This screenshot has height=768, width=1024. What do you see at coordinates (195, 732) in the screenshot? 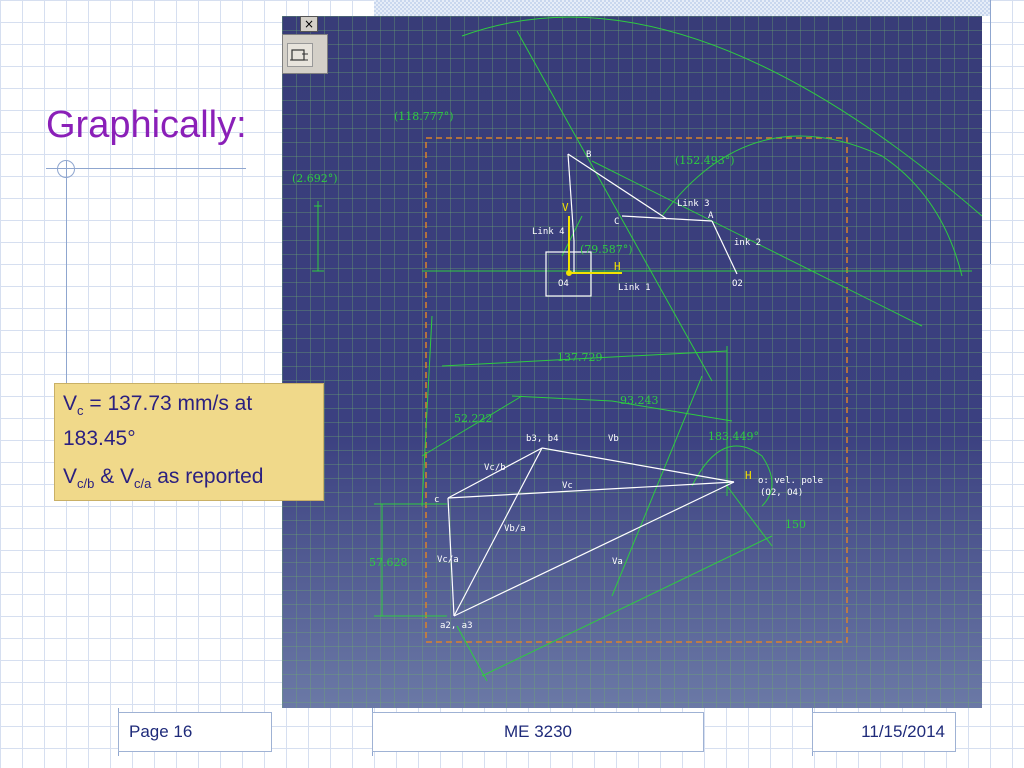
I see `footer-page-number: Page 16` at bounding box center [195, 732].